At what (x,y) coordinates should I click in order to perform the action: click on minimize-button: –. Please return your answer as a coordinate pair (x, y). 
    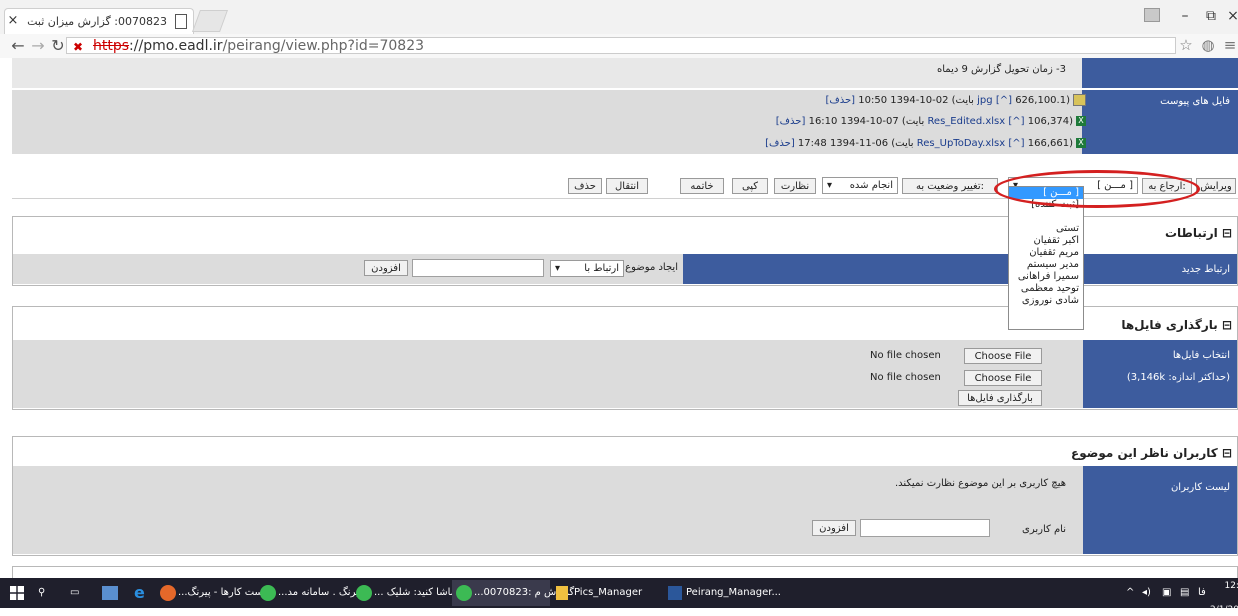
    Looking at the image, I should click on (1185, 17).